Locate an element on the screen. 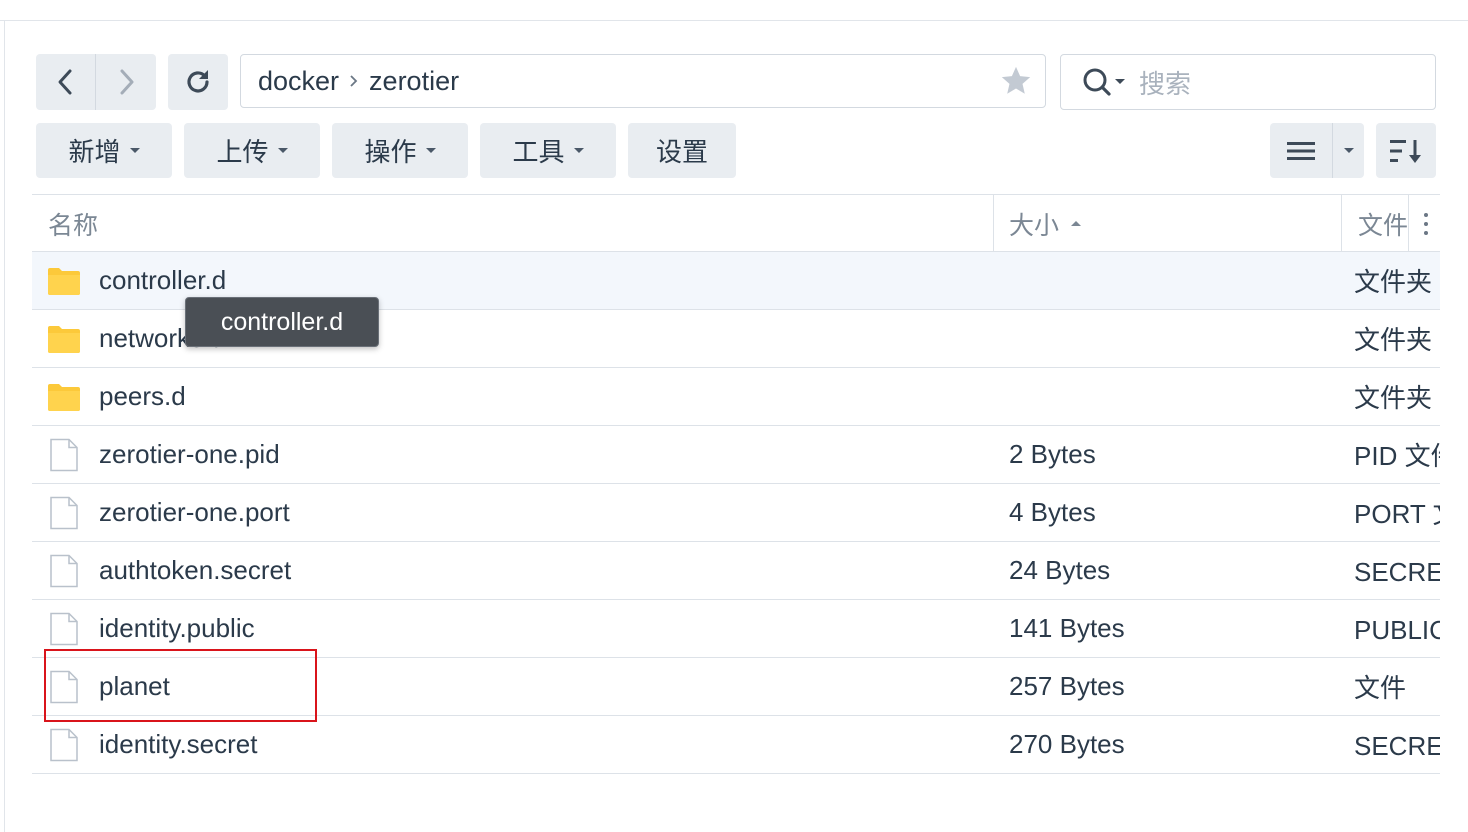 The height and width of the screenshot is (832, 1468). table-row: peers.d 文件夹 is located at coordinates (736, 397).